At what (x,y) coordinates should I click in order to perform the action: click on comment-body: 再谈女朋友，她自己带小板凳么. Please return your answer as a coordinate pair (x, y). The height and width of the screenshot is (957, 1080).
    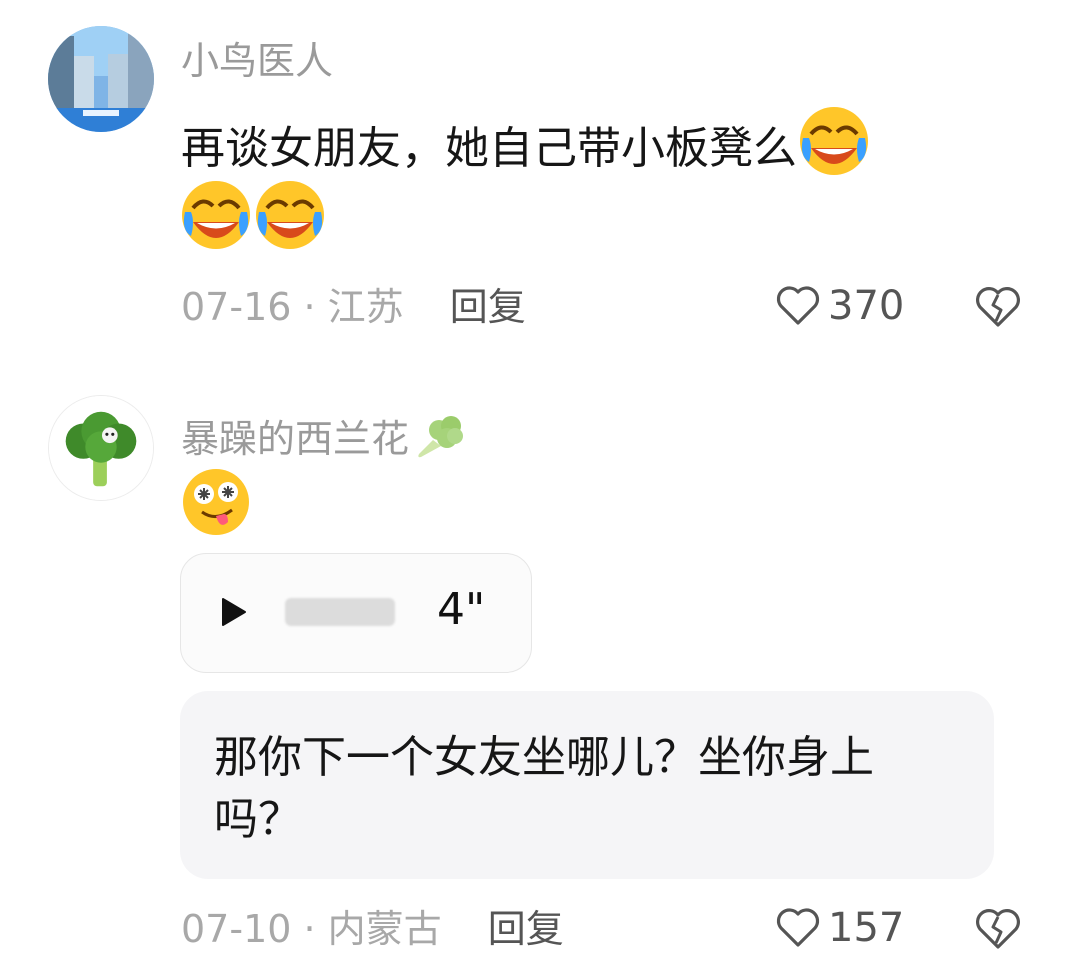
    Looking at the image, I should click on (489, 149).